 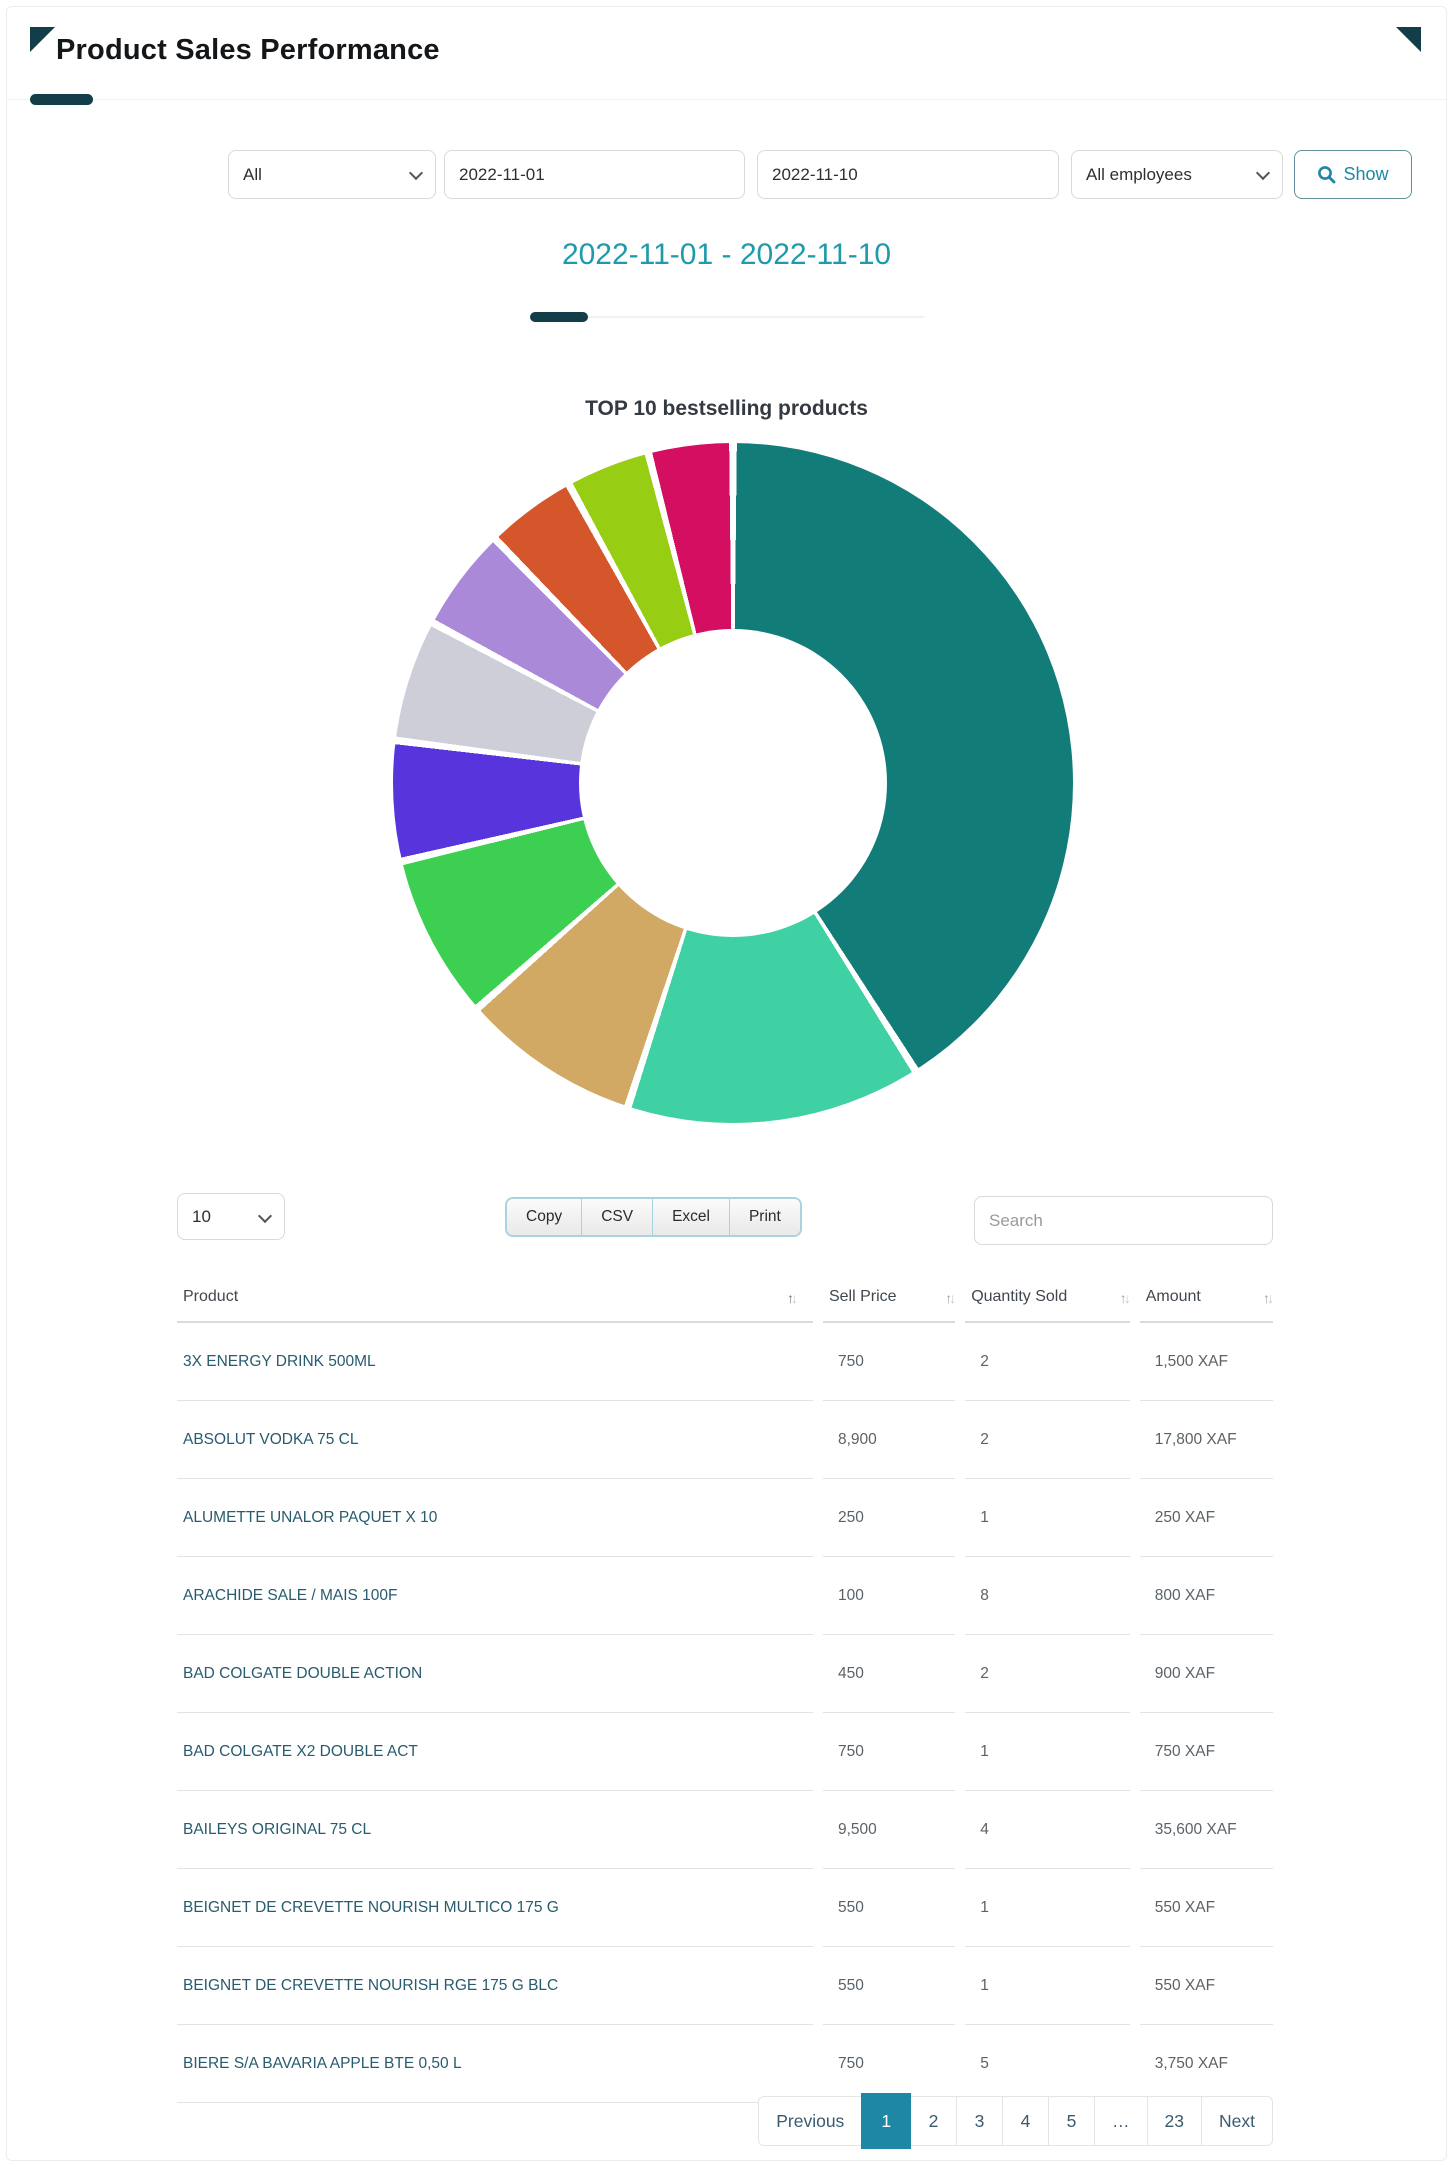 What do you see at coordinates (1174, 2121) in the screenshot?
I see `page-button-23: 23` at bounding box center [1174, 2121].